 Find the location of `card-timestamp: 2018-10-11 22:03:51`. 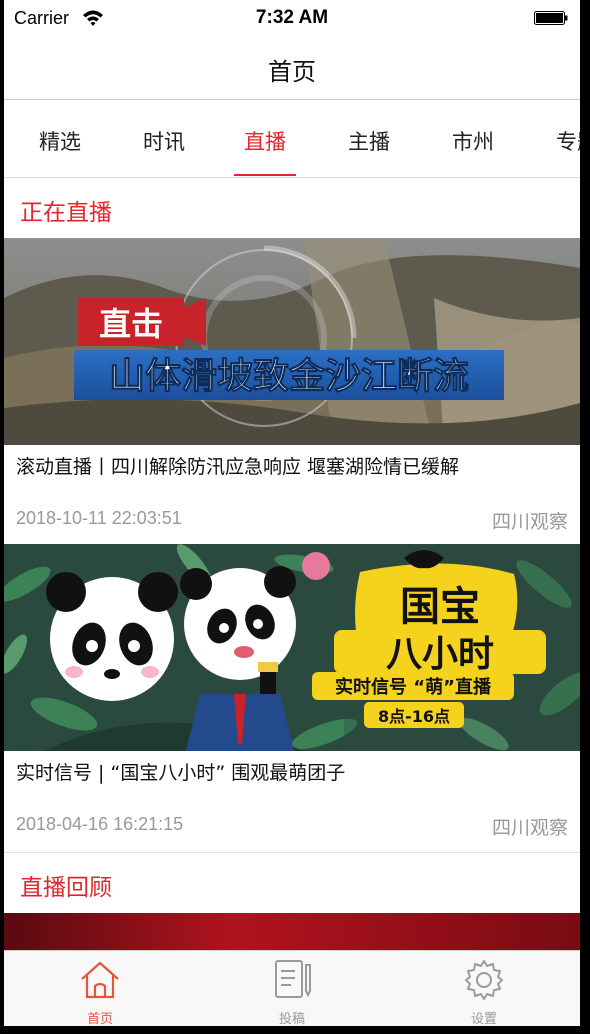

card-timestamp: 2018-10-11 22:03:51 is located at coordinates (99, 518).